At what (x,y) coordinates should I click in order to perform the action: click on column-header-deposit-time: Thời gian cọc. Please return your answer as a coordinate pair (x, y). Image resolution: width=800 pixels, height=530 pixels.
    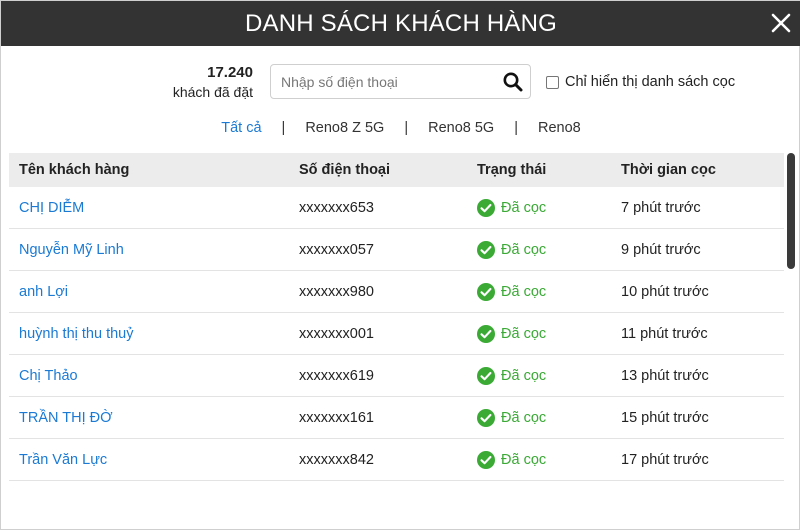
    Looking at the image, I should click on (668, 170).